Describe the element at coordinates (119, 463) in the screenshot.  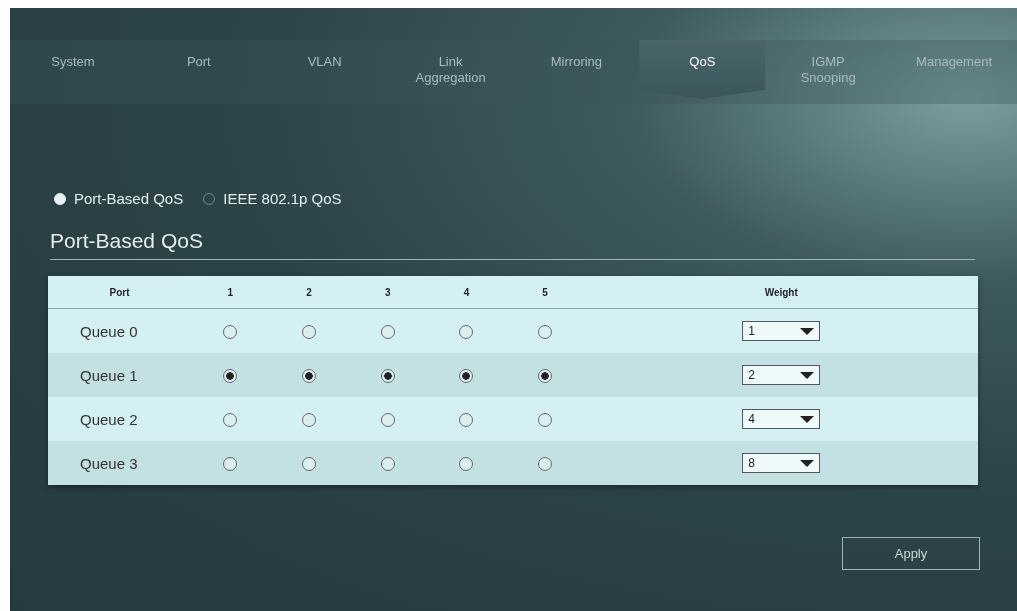
I see `row-label: Queue 3` at that location.